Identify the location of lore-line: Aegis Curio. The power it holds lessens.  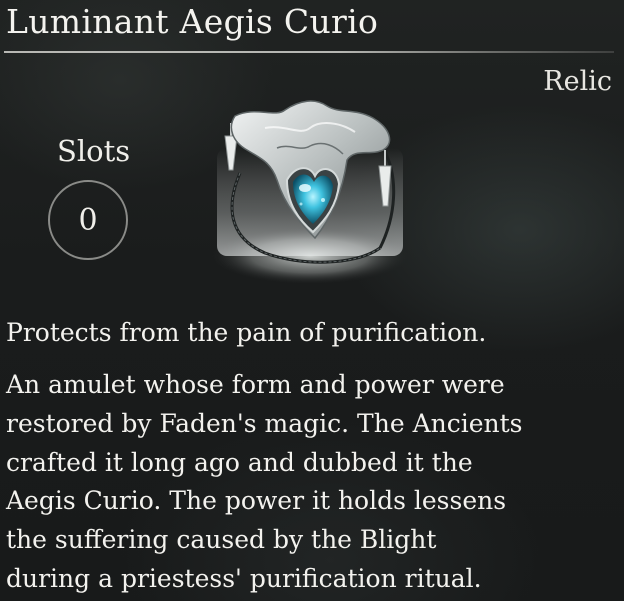
(256, 501).